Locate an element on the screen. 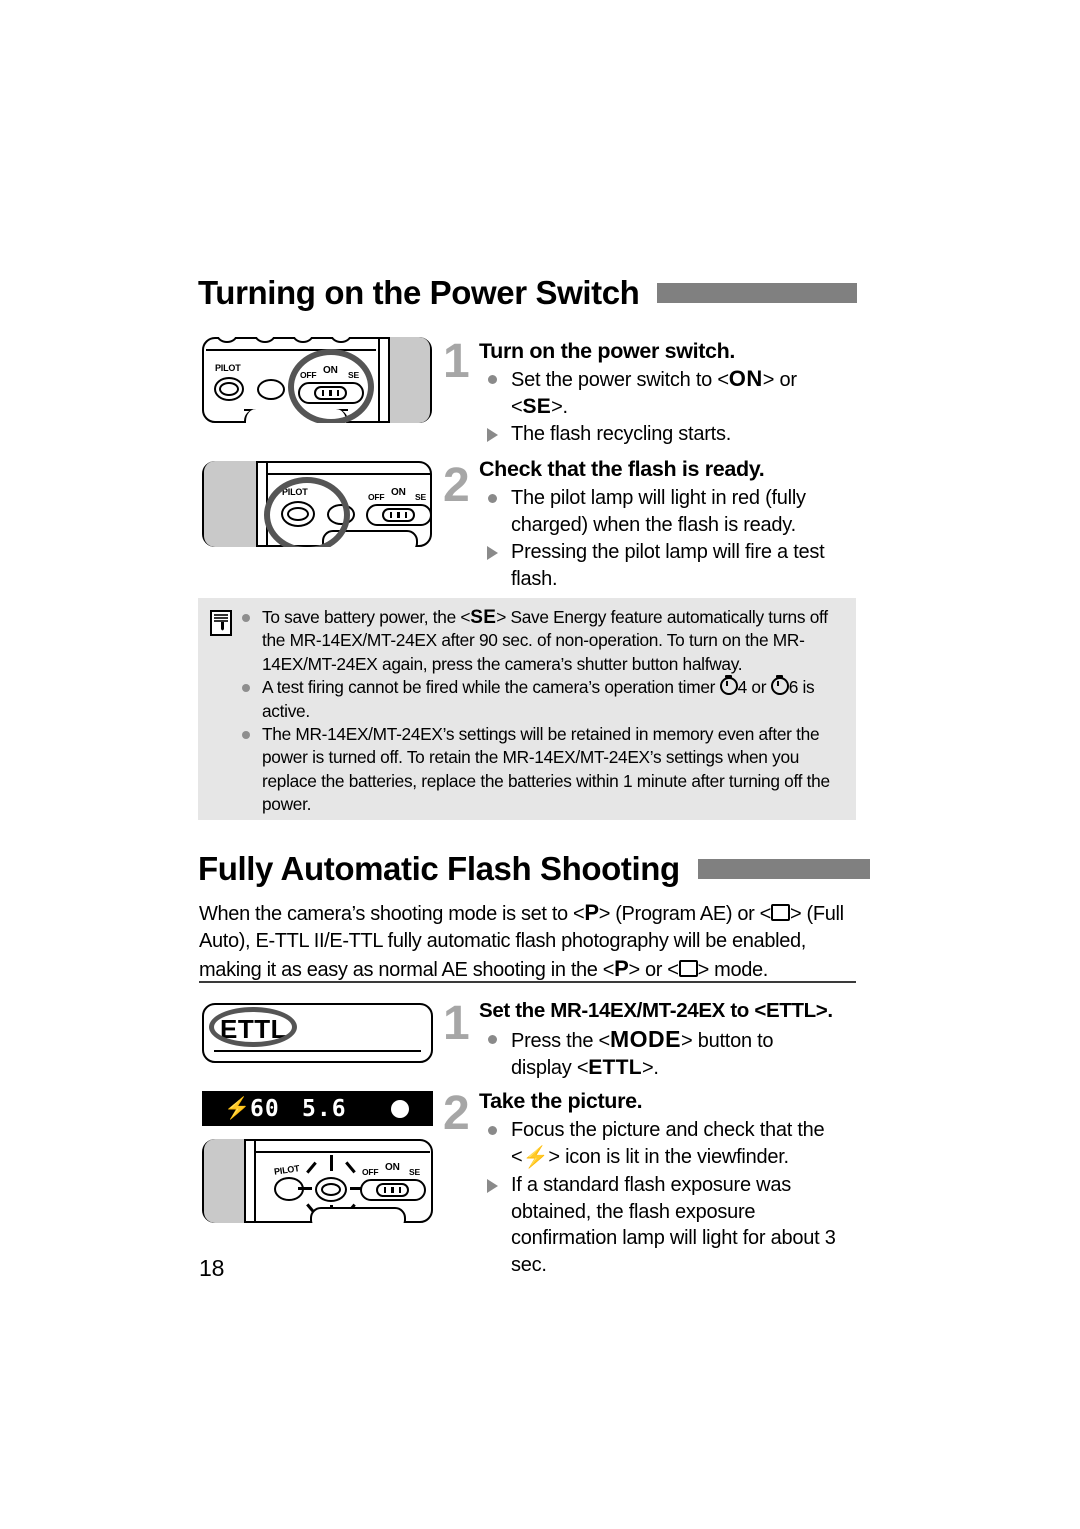  lcd-divider-line is located at coordinates (317, 1051).